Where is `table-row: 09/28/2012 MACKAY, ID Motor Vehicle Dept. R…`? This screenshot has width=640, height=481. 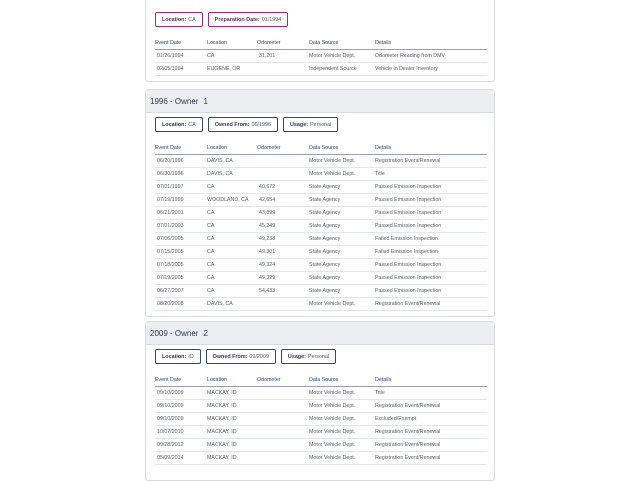 table-row: 09/28/2012 MACKAY, ID Motor Vehicle Dept. R… is located at coordinates (321, 445).